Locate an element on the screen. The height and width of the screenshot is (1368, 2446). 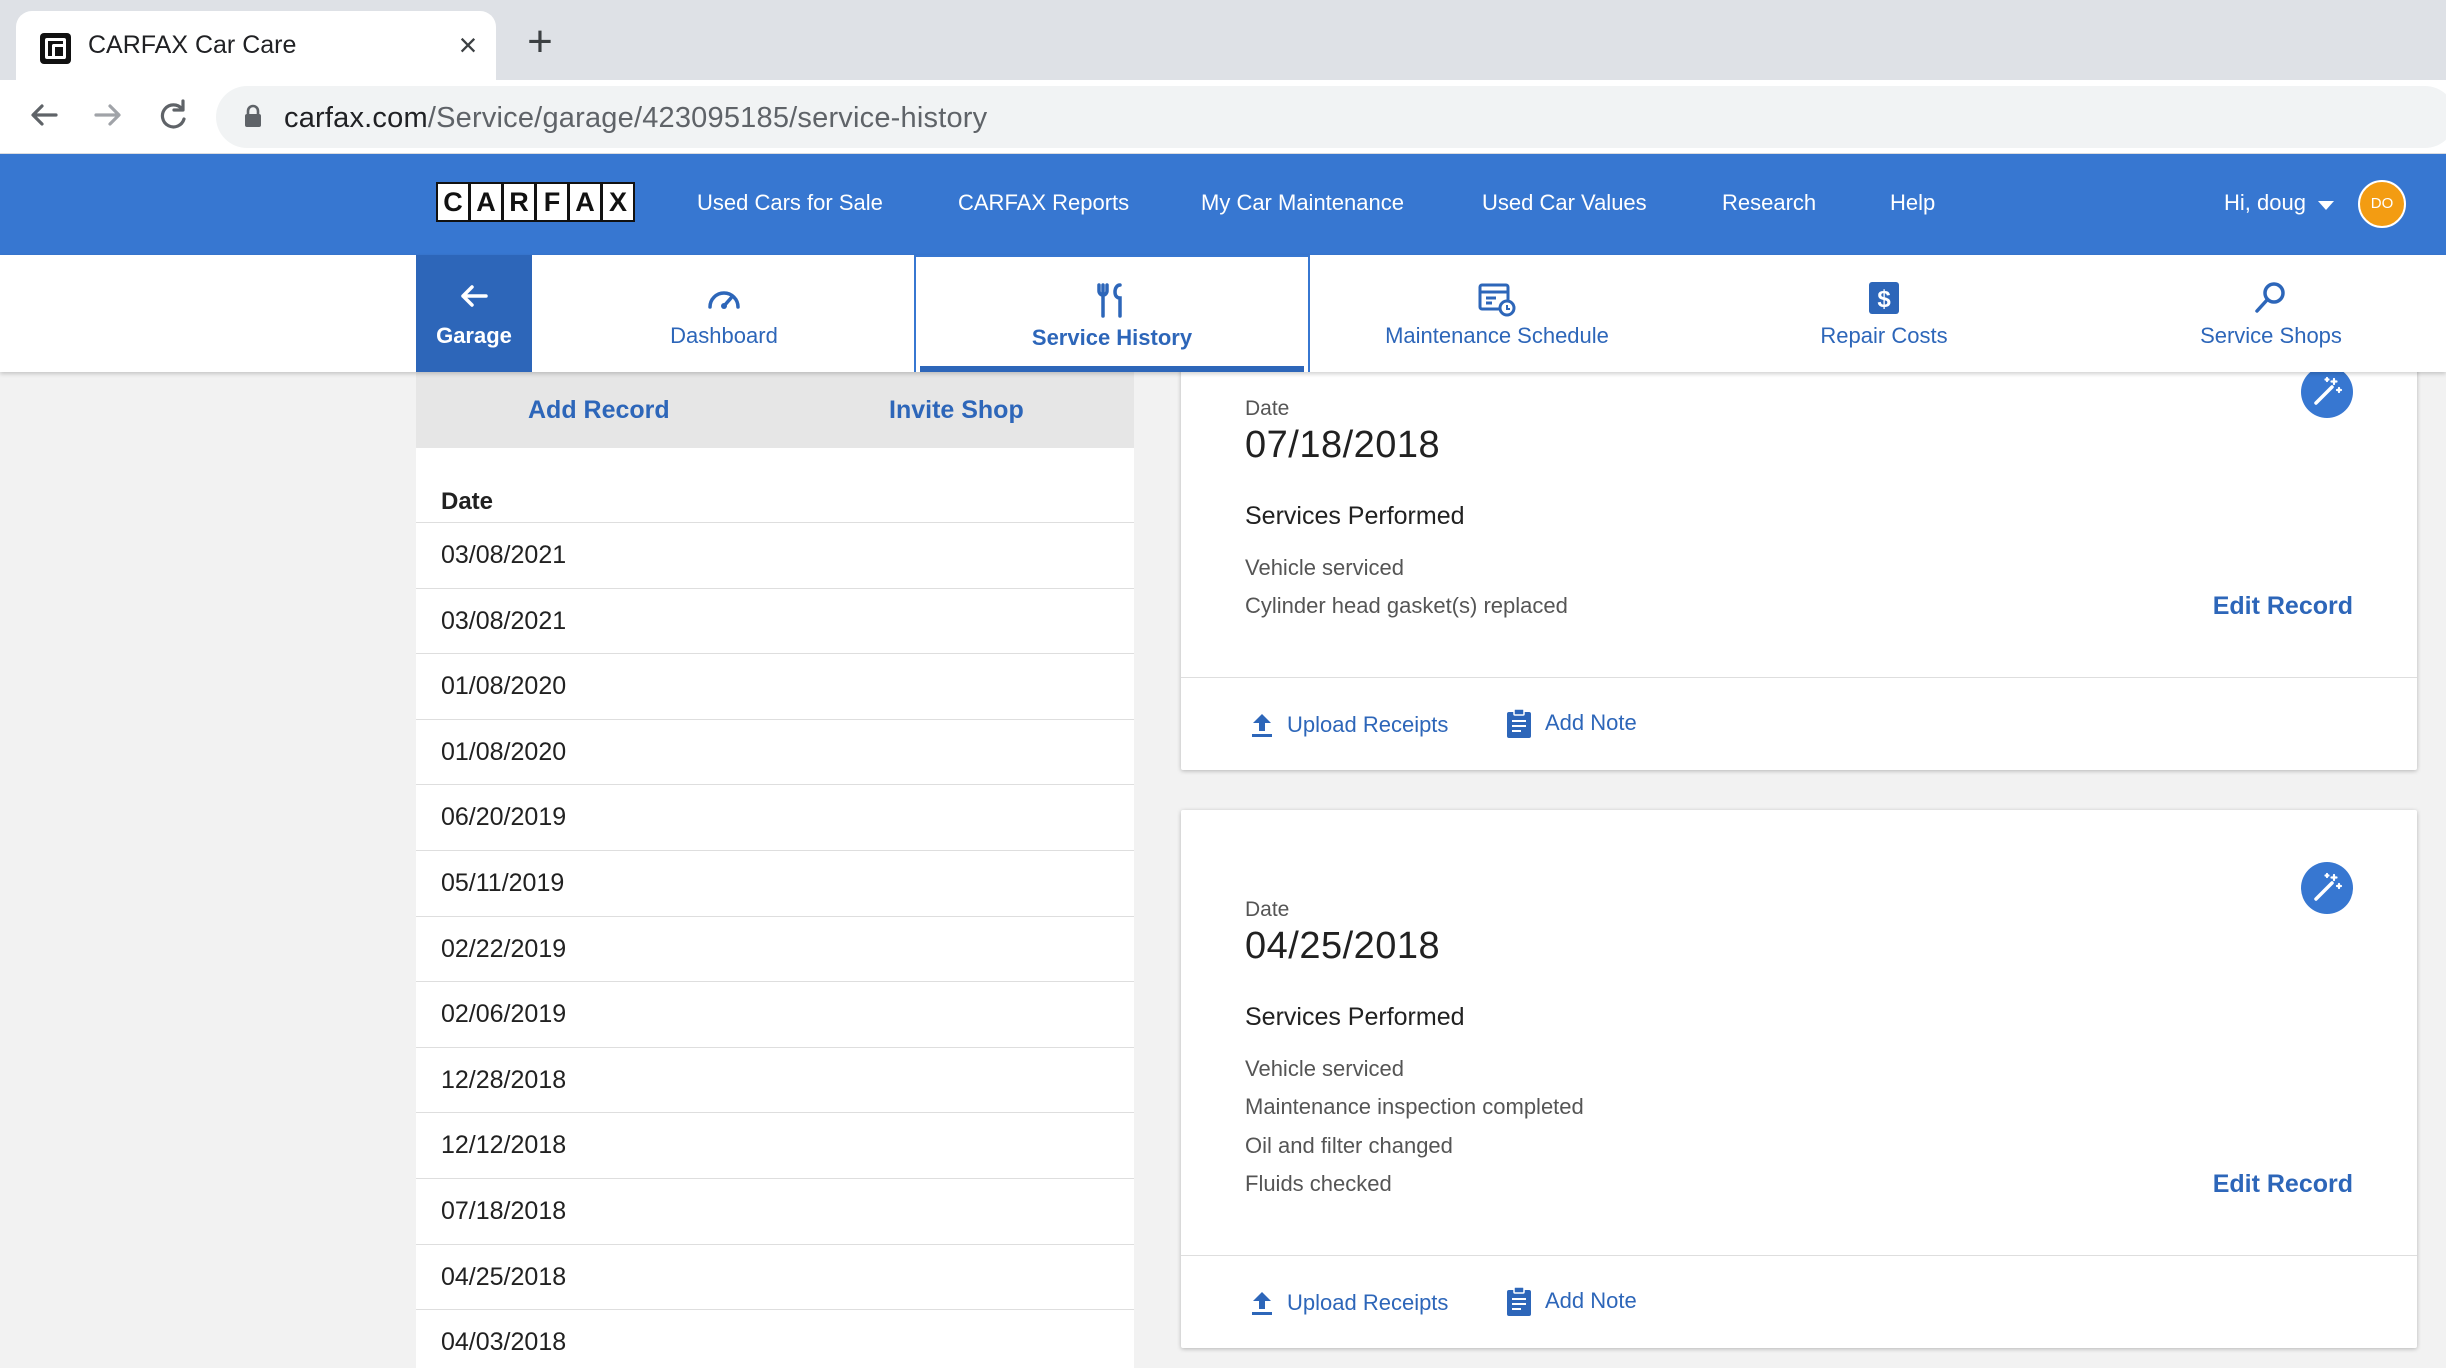
tab-repair-costs: $ Repair Costs is located at coordinates (1884, 313).